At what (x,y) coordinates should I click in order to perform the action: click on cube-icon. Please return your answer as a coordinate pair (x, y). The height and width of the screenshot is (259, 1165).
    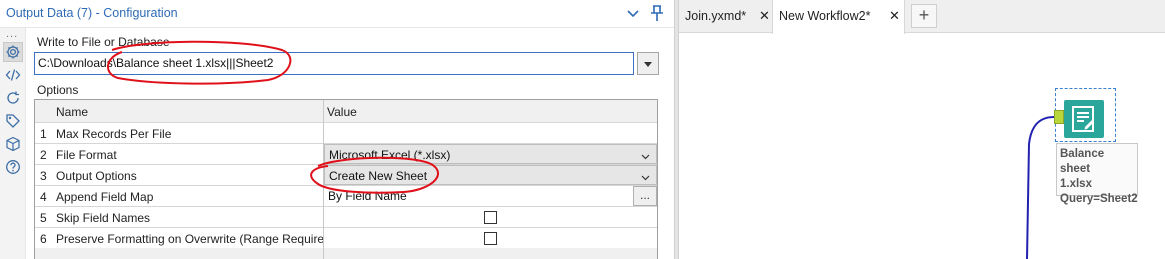
    Looking at the image, I should click on (13, 144).